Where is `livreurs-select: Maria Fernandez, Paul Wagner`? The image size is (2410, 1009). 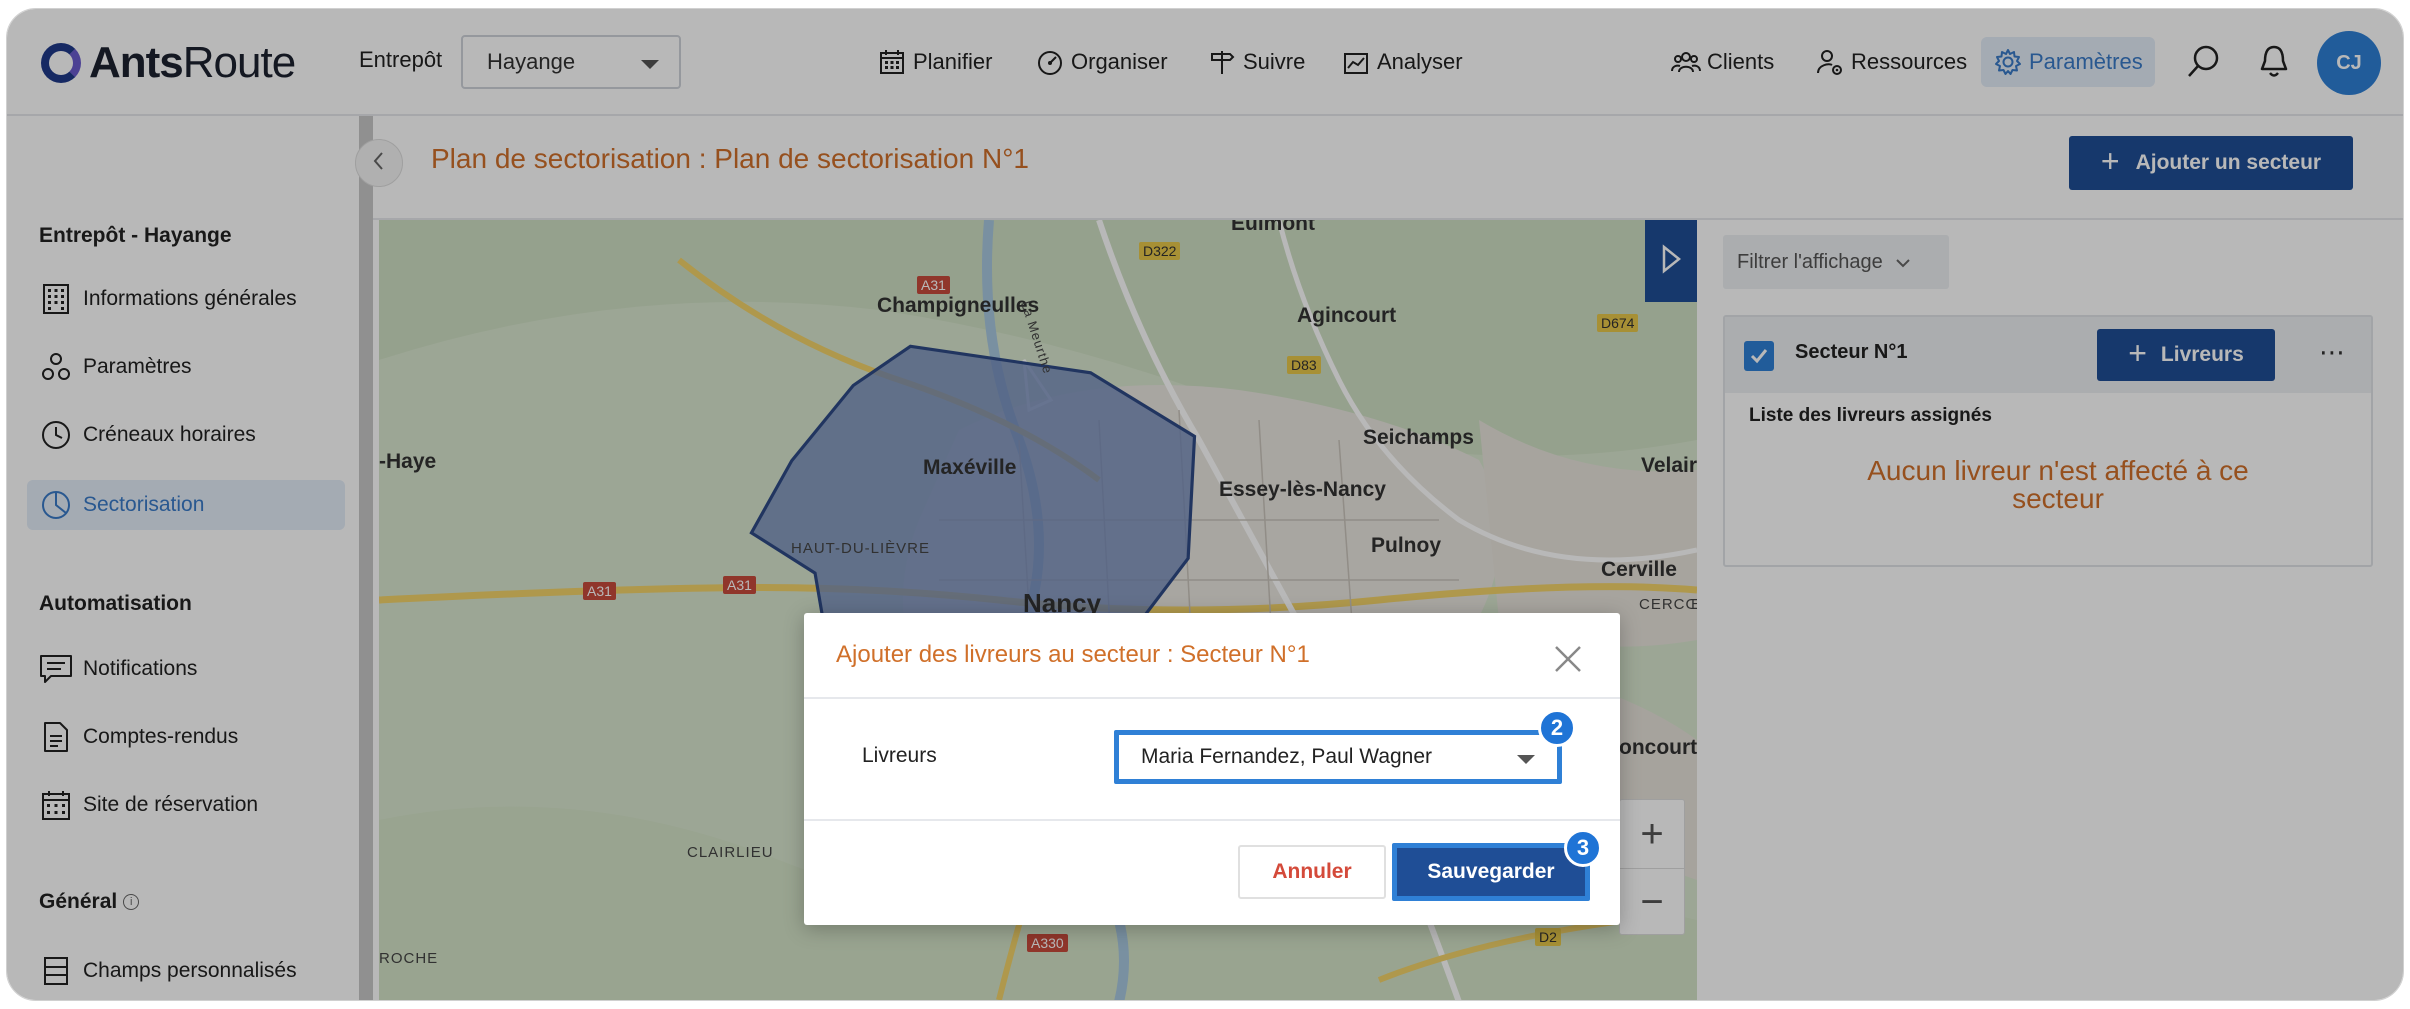 livreurs-select: Maria Fernandez, Paul Wagner is located at coordinates (1338, 757).